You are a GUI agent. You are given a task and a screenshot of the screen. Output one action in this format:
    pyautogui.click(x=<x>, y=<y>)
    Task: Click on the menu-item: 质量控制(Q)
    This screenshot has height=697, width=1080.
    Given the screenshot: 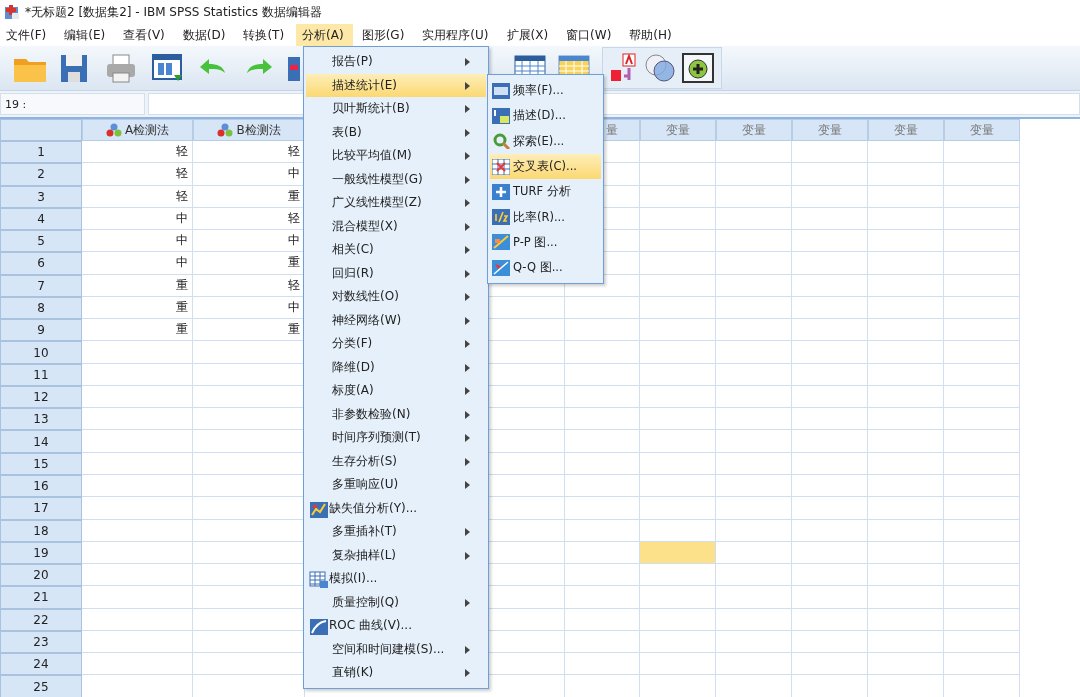 What is the action you would take?
    pyautogui.click(x=396, y=602)
    